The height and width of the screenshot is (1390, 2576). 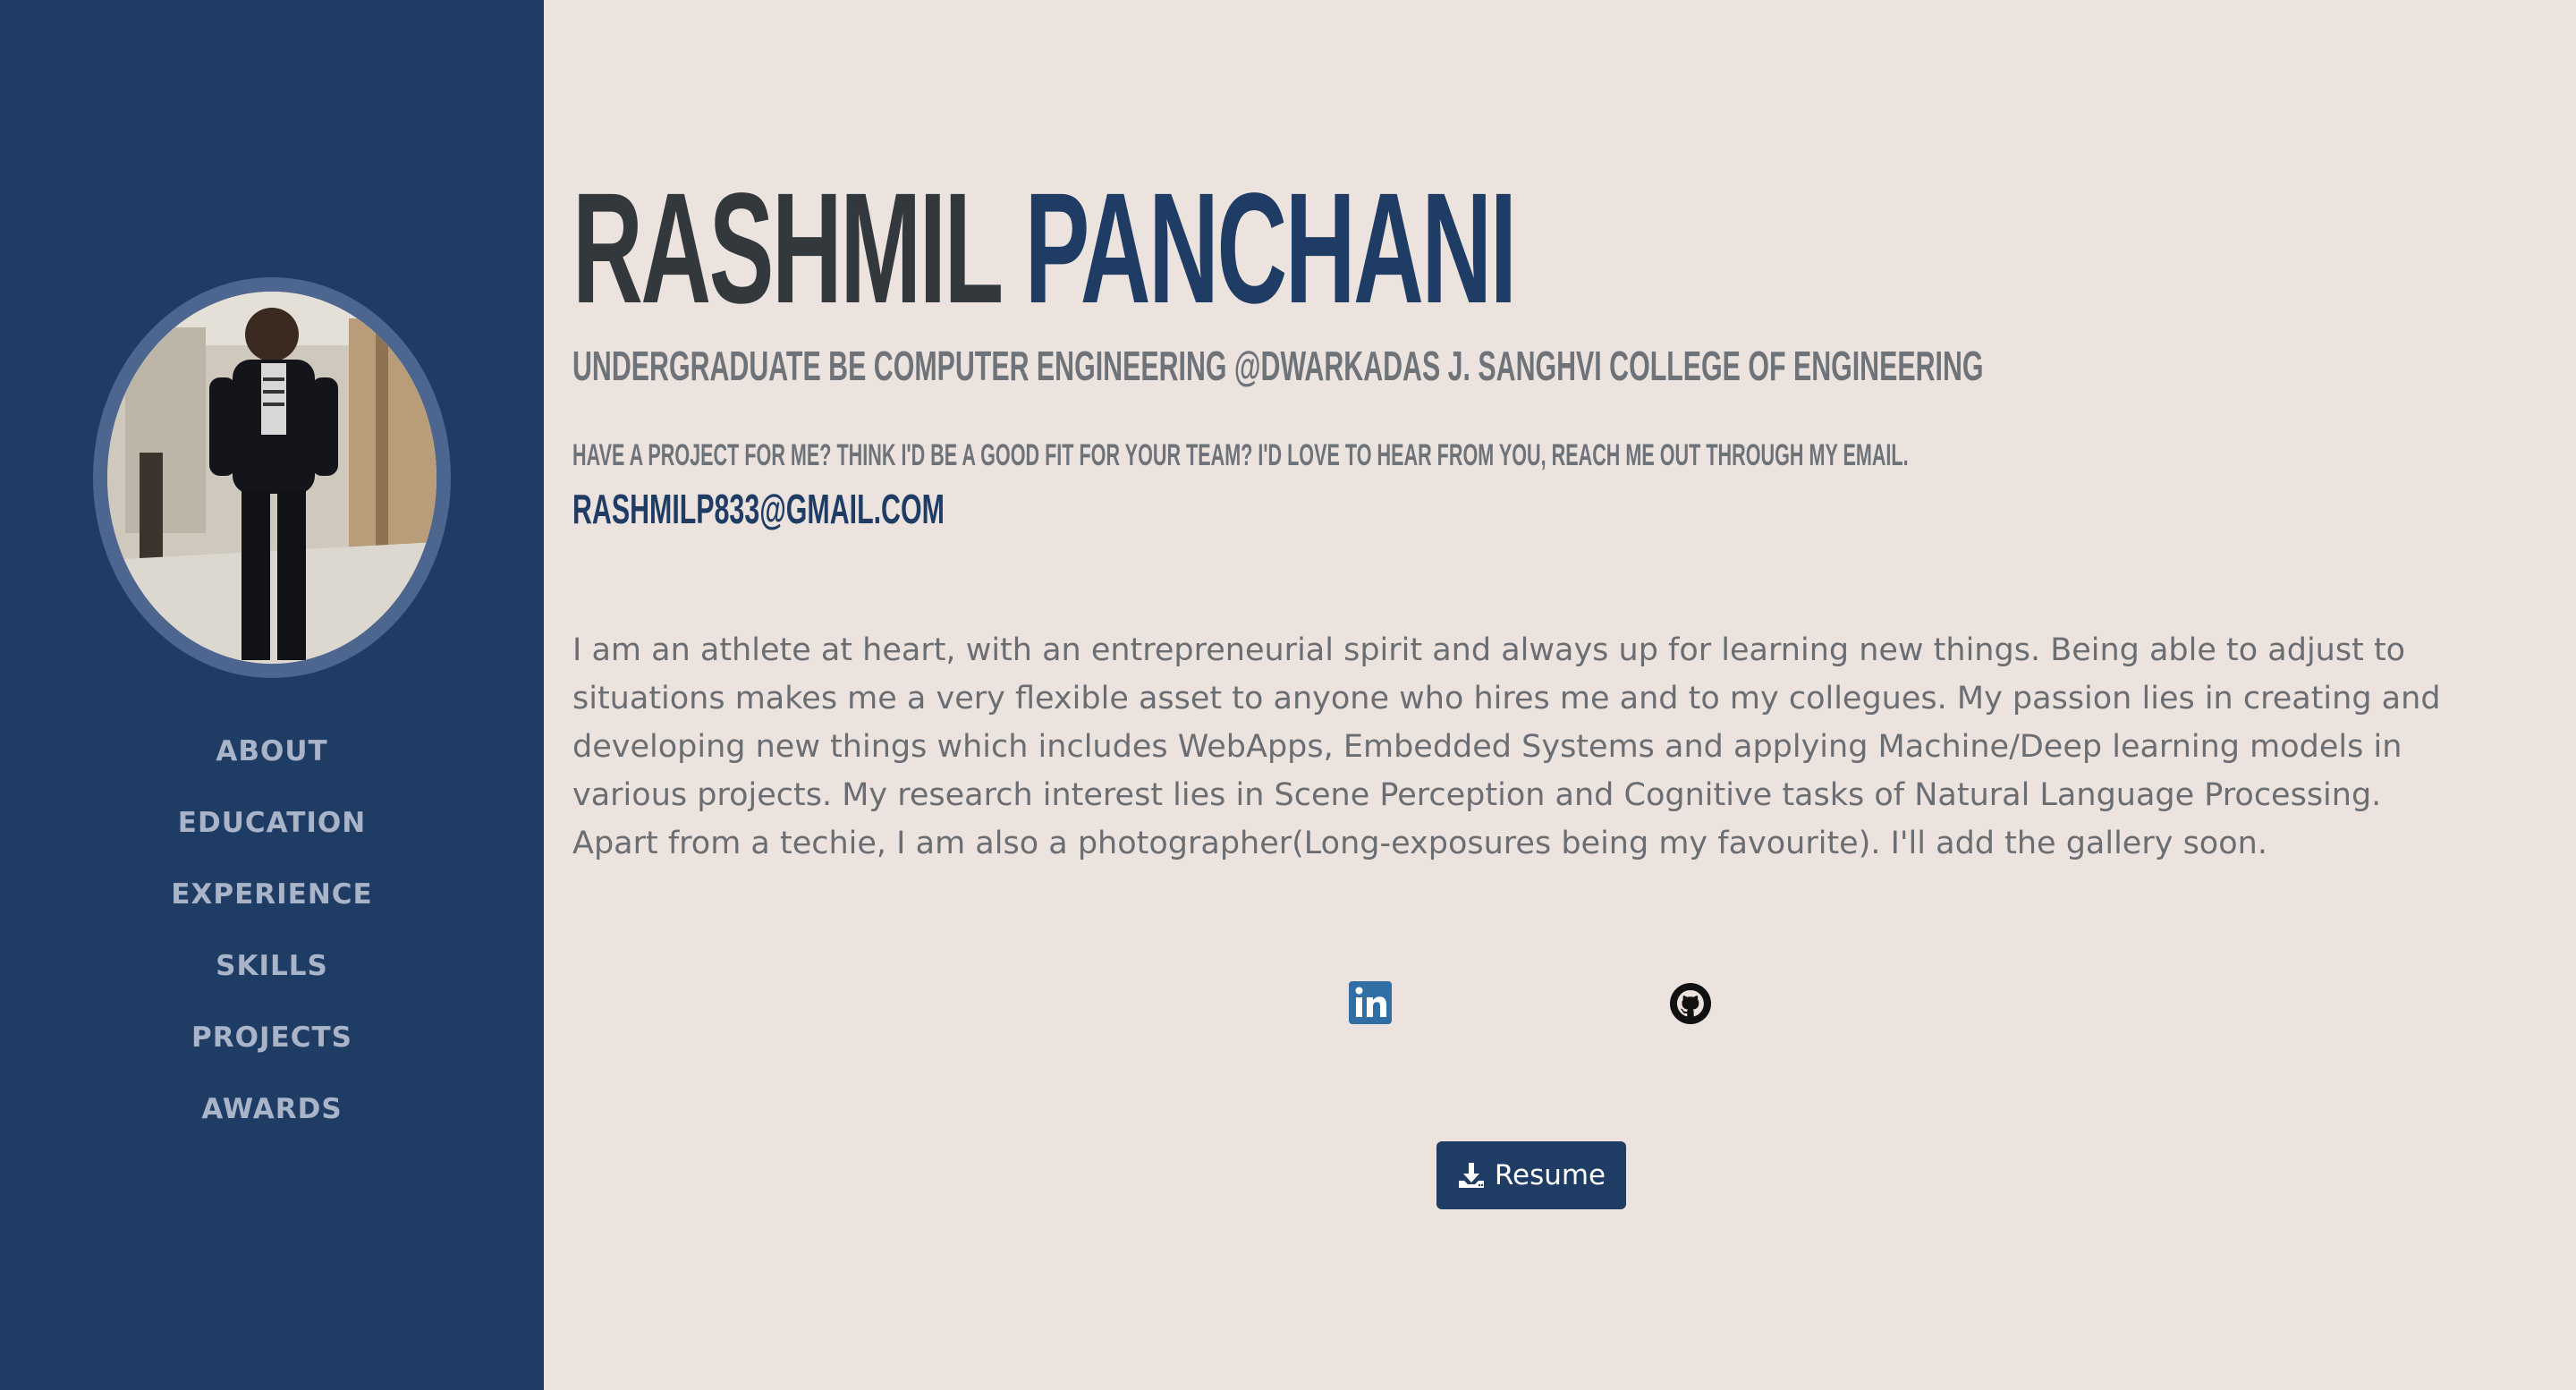 I want to click on nav-link-awards: AWARDS, so click(x=271, y=1109).